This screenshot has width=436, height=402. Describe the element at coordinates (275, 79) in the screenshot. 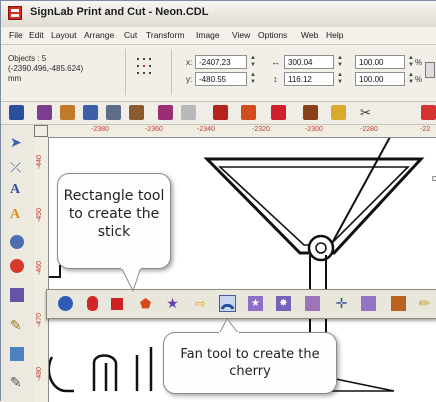

I see `height-arrow-icon: ↕` at that location.